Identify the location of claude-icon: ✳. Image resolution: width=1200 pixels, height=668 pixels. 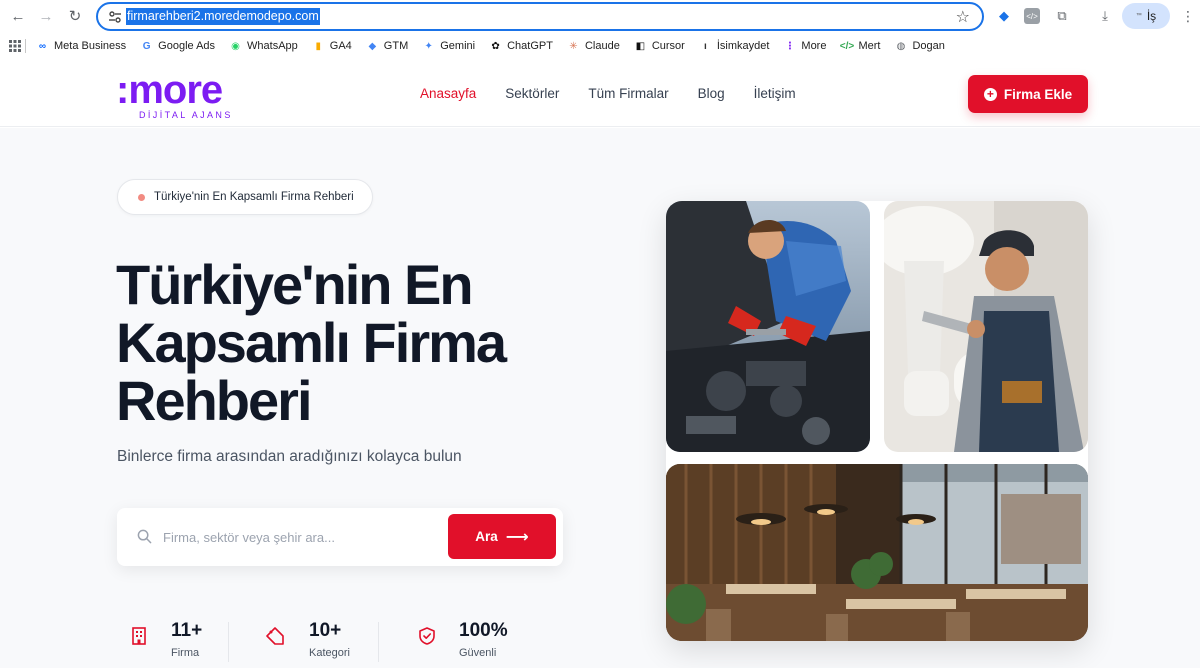
(573, 46).